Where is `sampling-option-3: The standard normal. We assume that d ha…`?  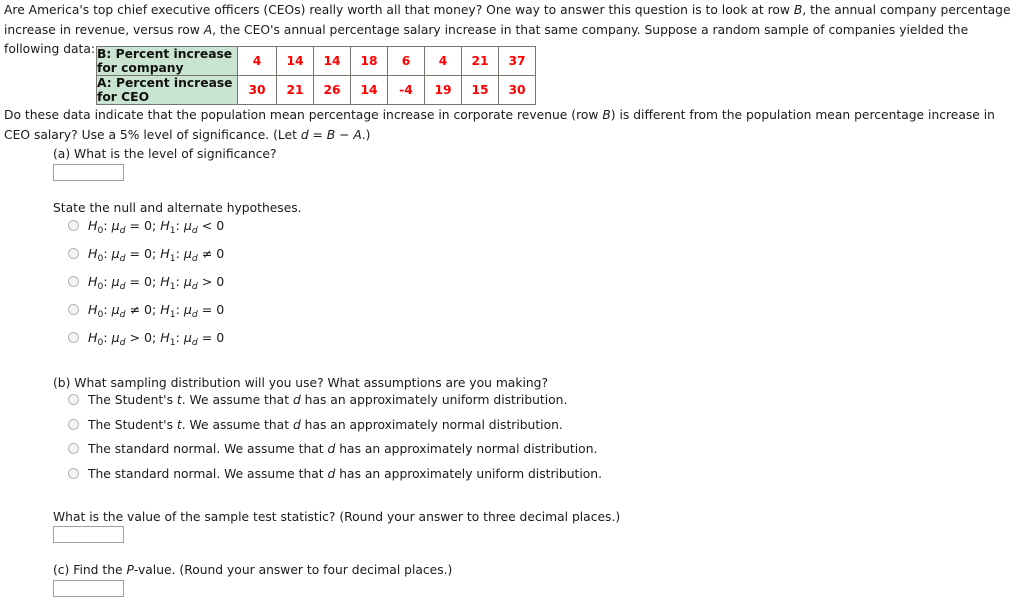 sampling-option-3: The standard normal. We assume that d ha… is located at coordinates (332, 449).